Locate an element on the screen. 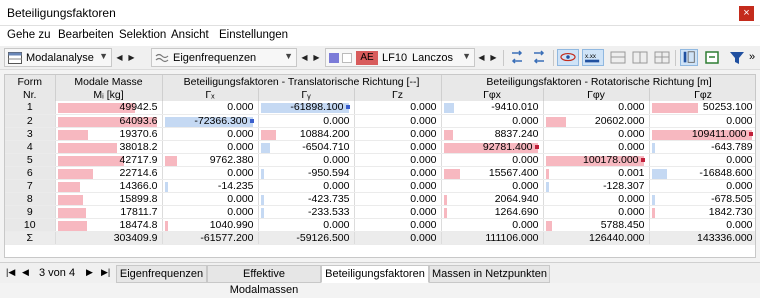 The width and height of the screenshot is (760, 298). cell-gamma-x: -14.235 is located at coordinates (210, 186).